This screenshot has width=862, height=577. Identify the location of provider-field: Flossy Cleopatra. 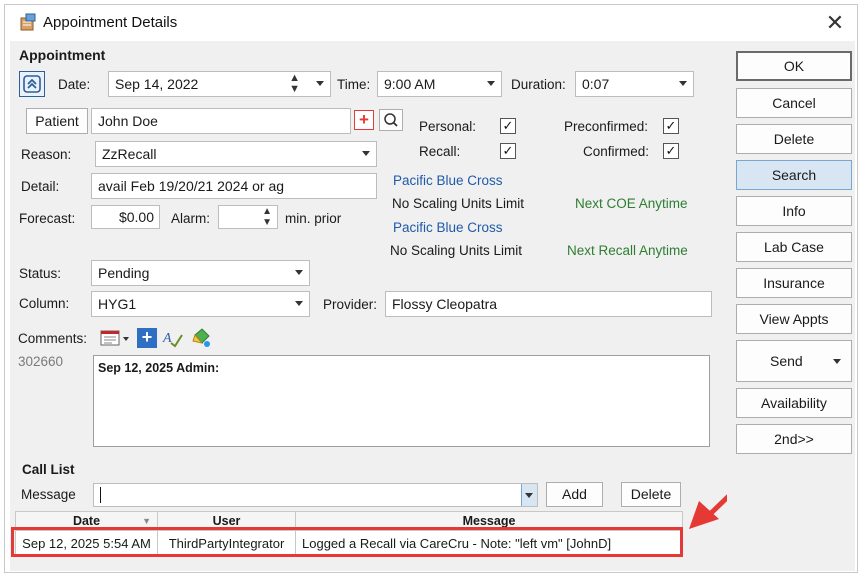
(548, 304).